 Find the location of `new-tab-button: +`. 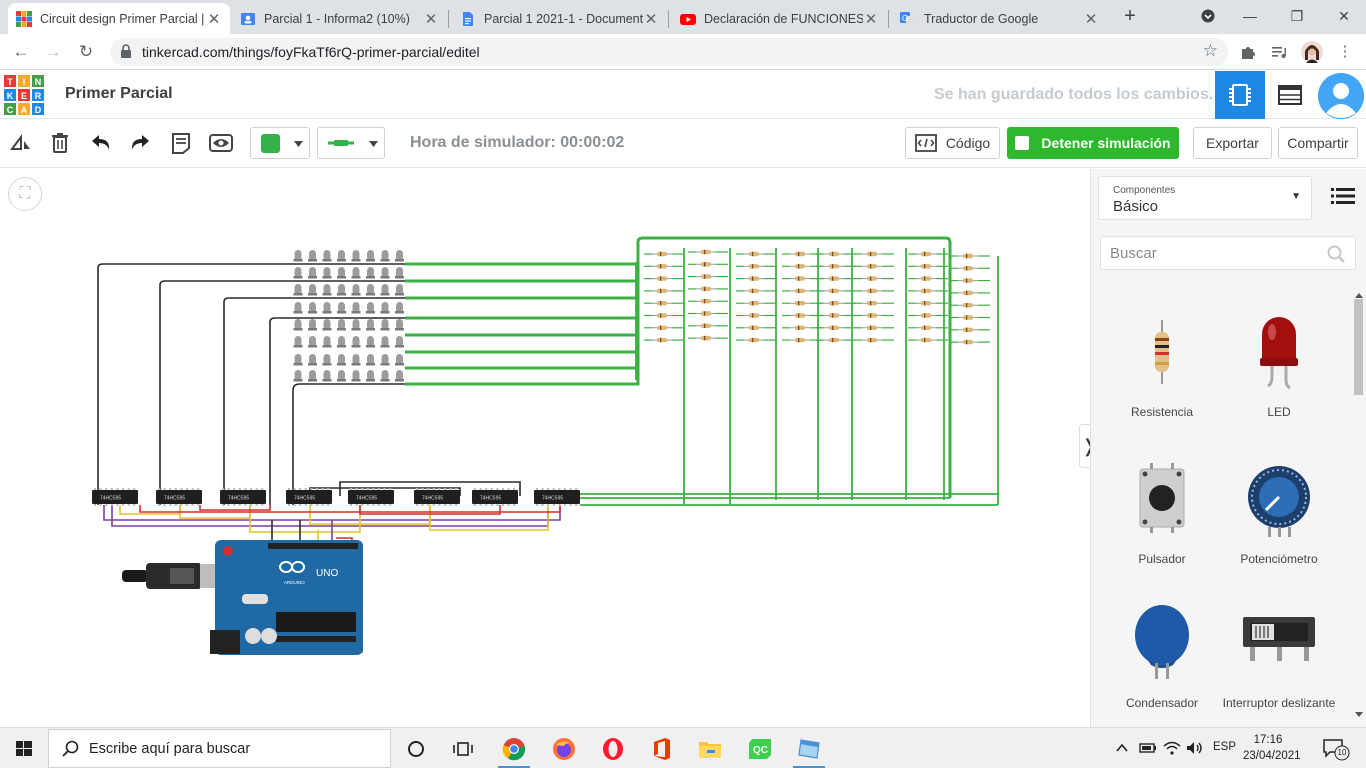

new-tab-button: + is located at coordinates (1130, 16).